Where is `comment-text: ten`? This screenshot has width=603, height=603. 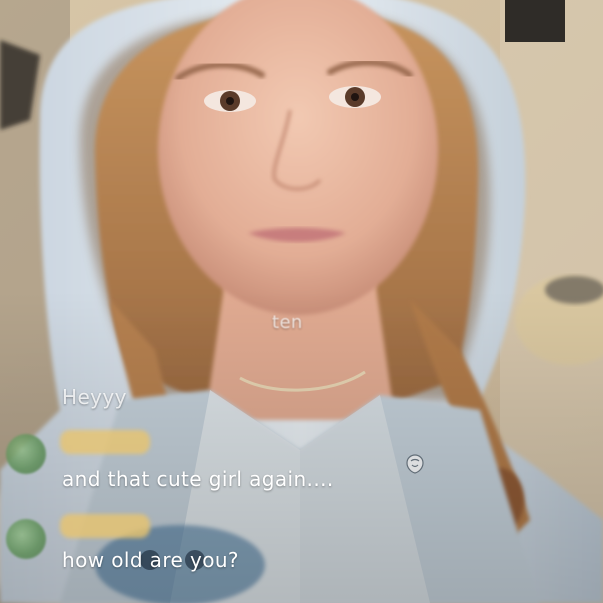 comment-text: ten is located at coordinates (287, 322).